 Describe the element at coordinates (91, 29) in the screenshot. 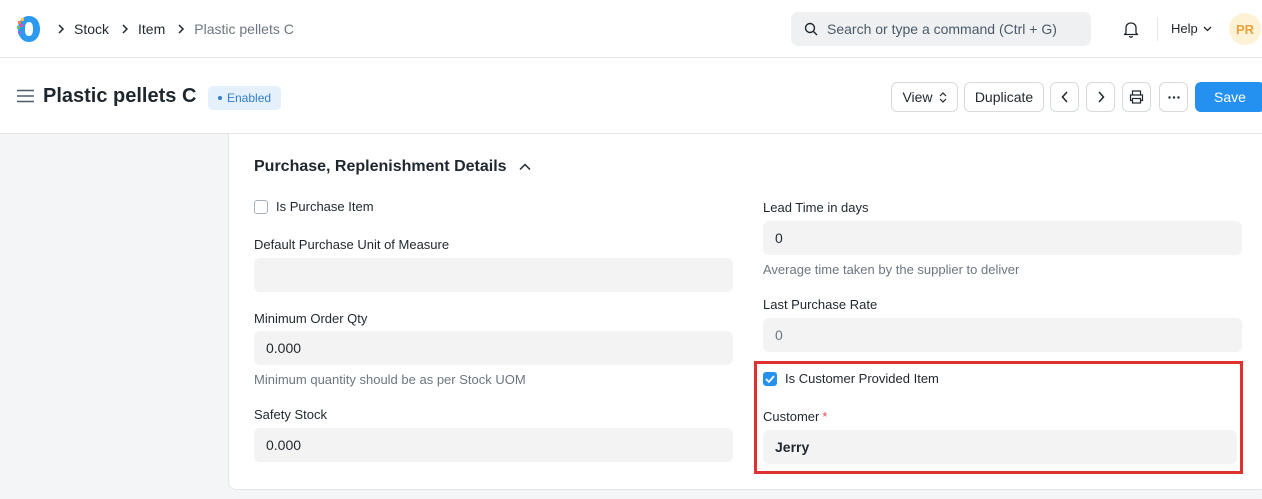

I see `breadcrumb-stock: Stock` at that location.